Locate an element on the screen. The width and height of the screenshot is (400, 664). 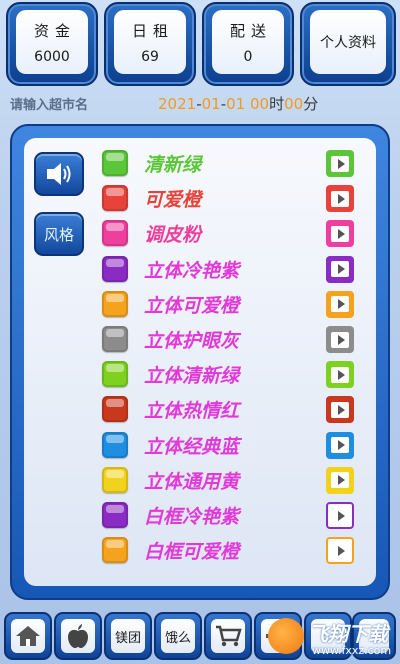
theme-name: 立体通用黄 is located at coordinates (192, 481).